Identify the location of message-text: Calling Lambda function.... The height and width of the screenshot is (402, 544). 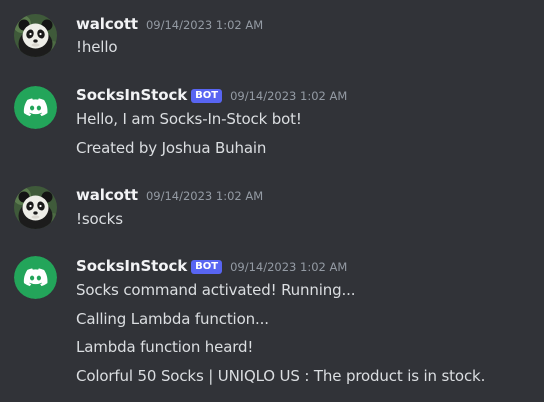
(172, 319).